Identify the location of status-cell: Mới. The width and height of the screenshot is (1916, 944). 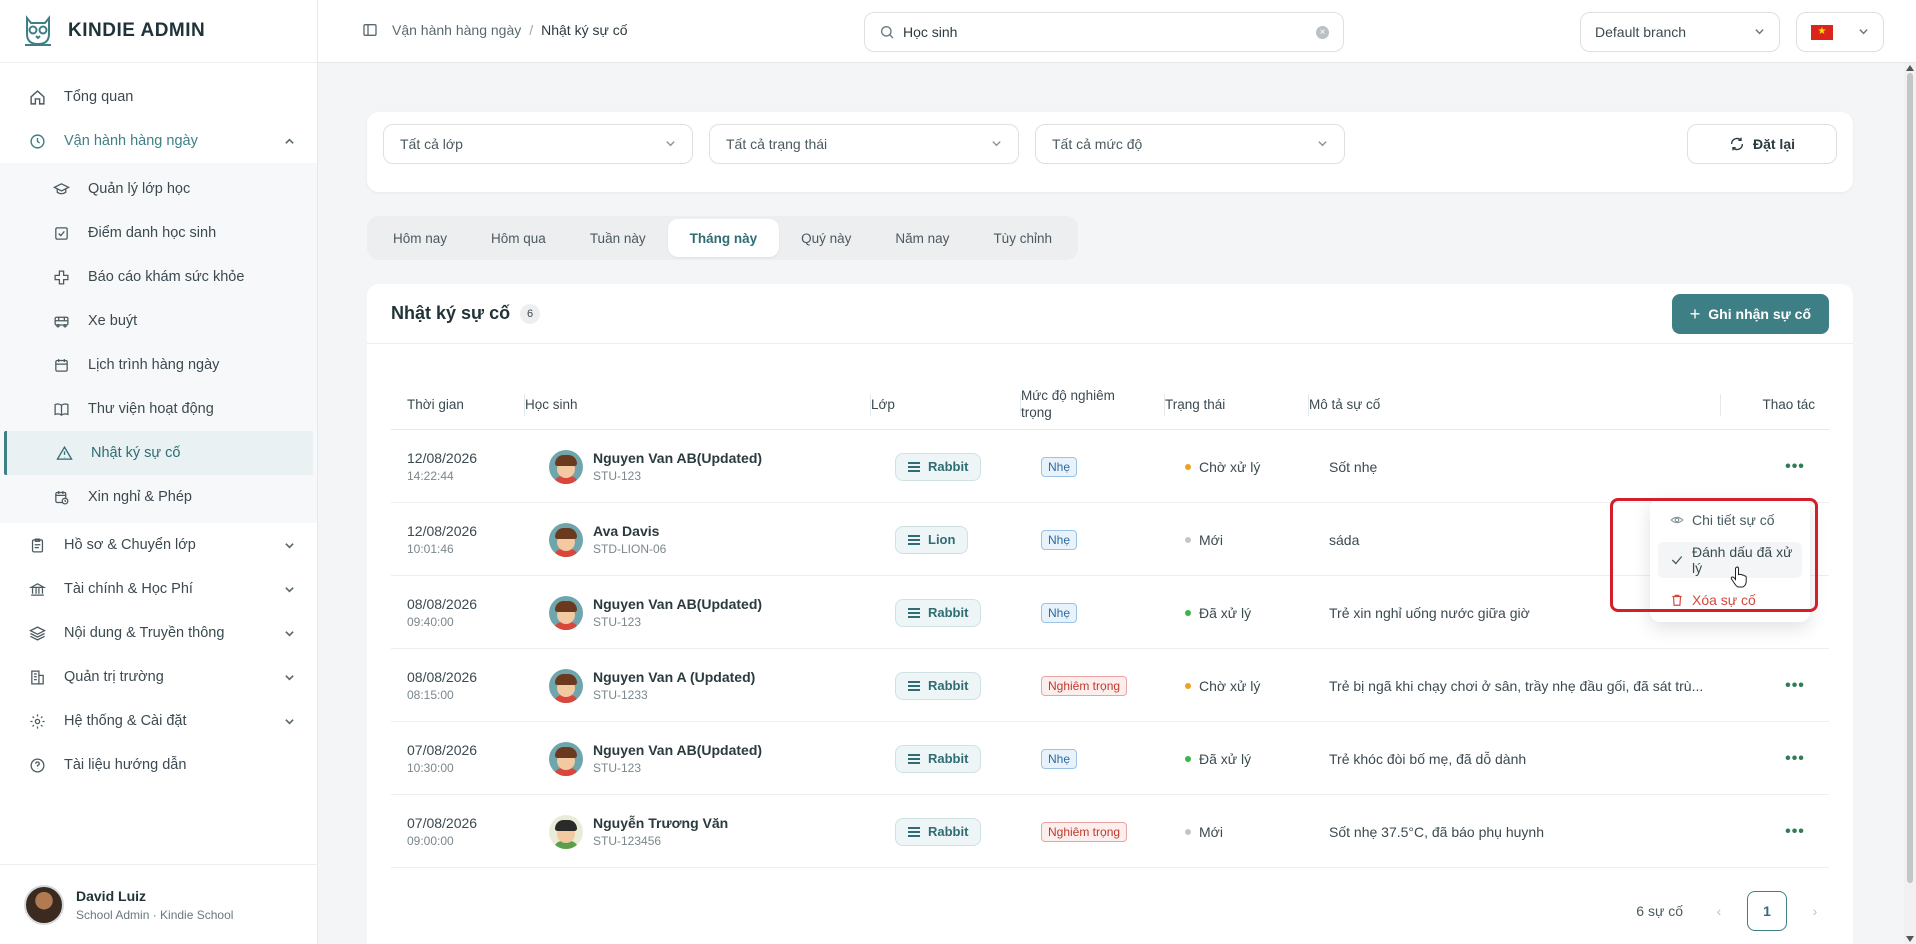
(1204, 831).